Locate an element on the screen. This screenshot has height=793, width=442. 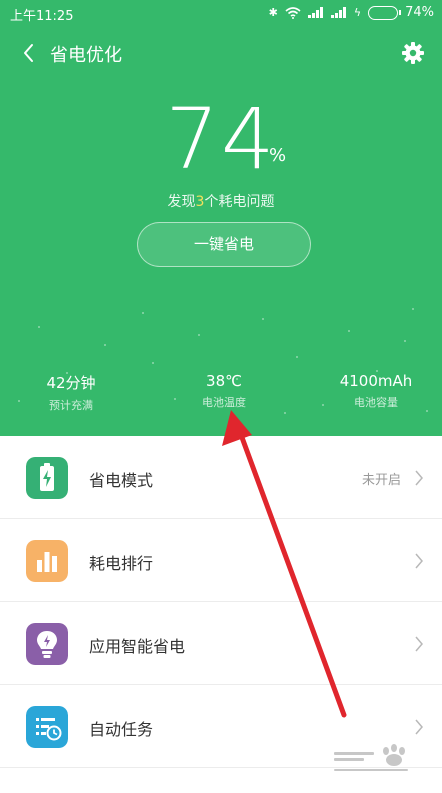
battery-mode-icon is located at coordinates (47, 478).